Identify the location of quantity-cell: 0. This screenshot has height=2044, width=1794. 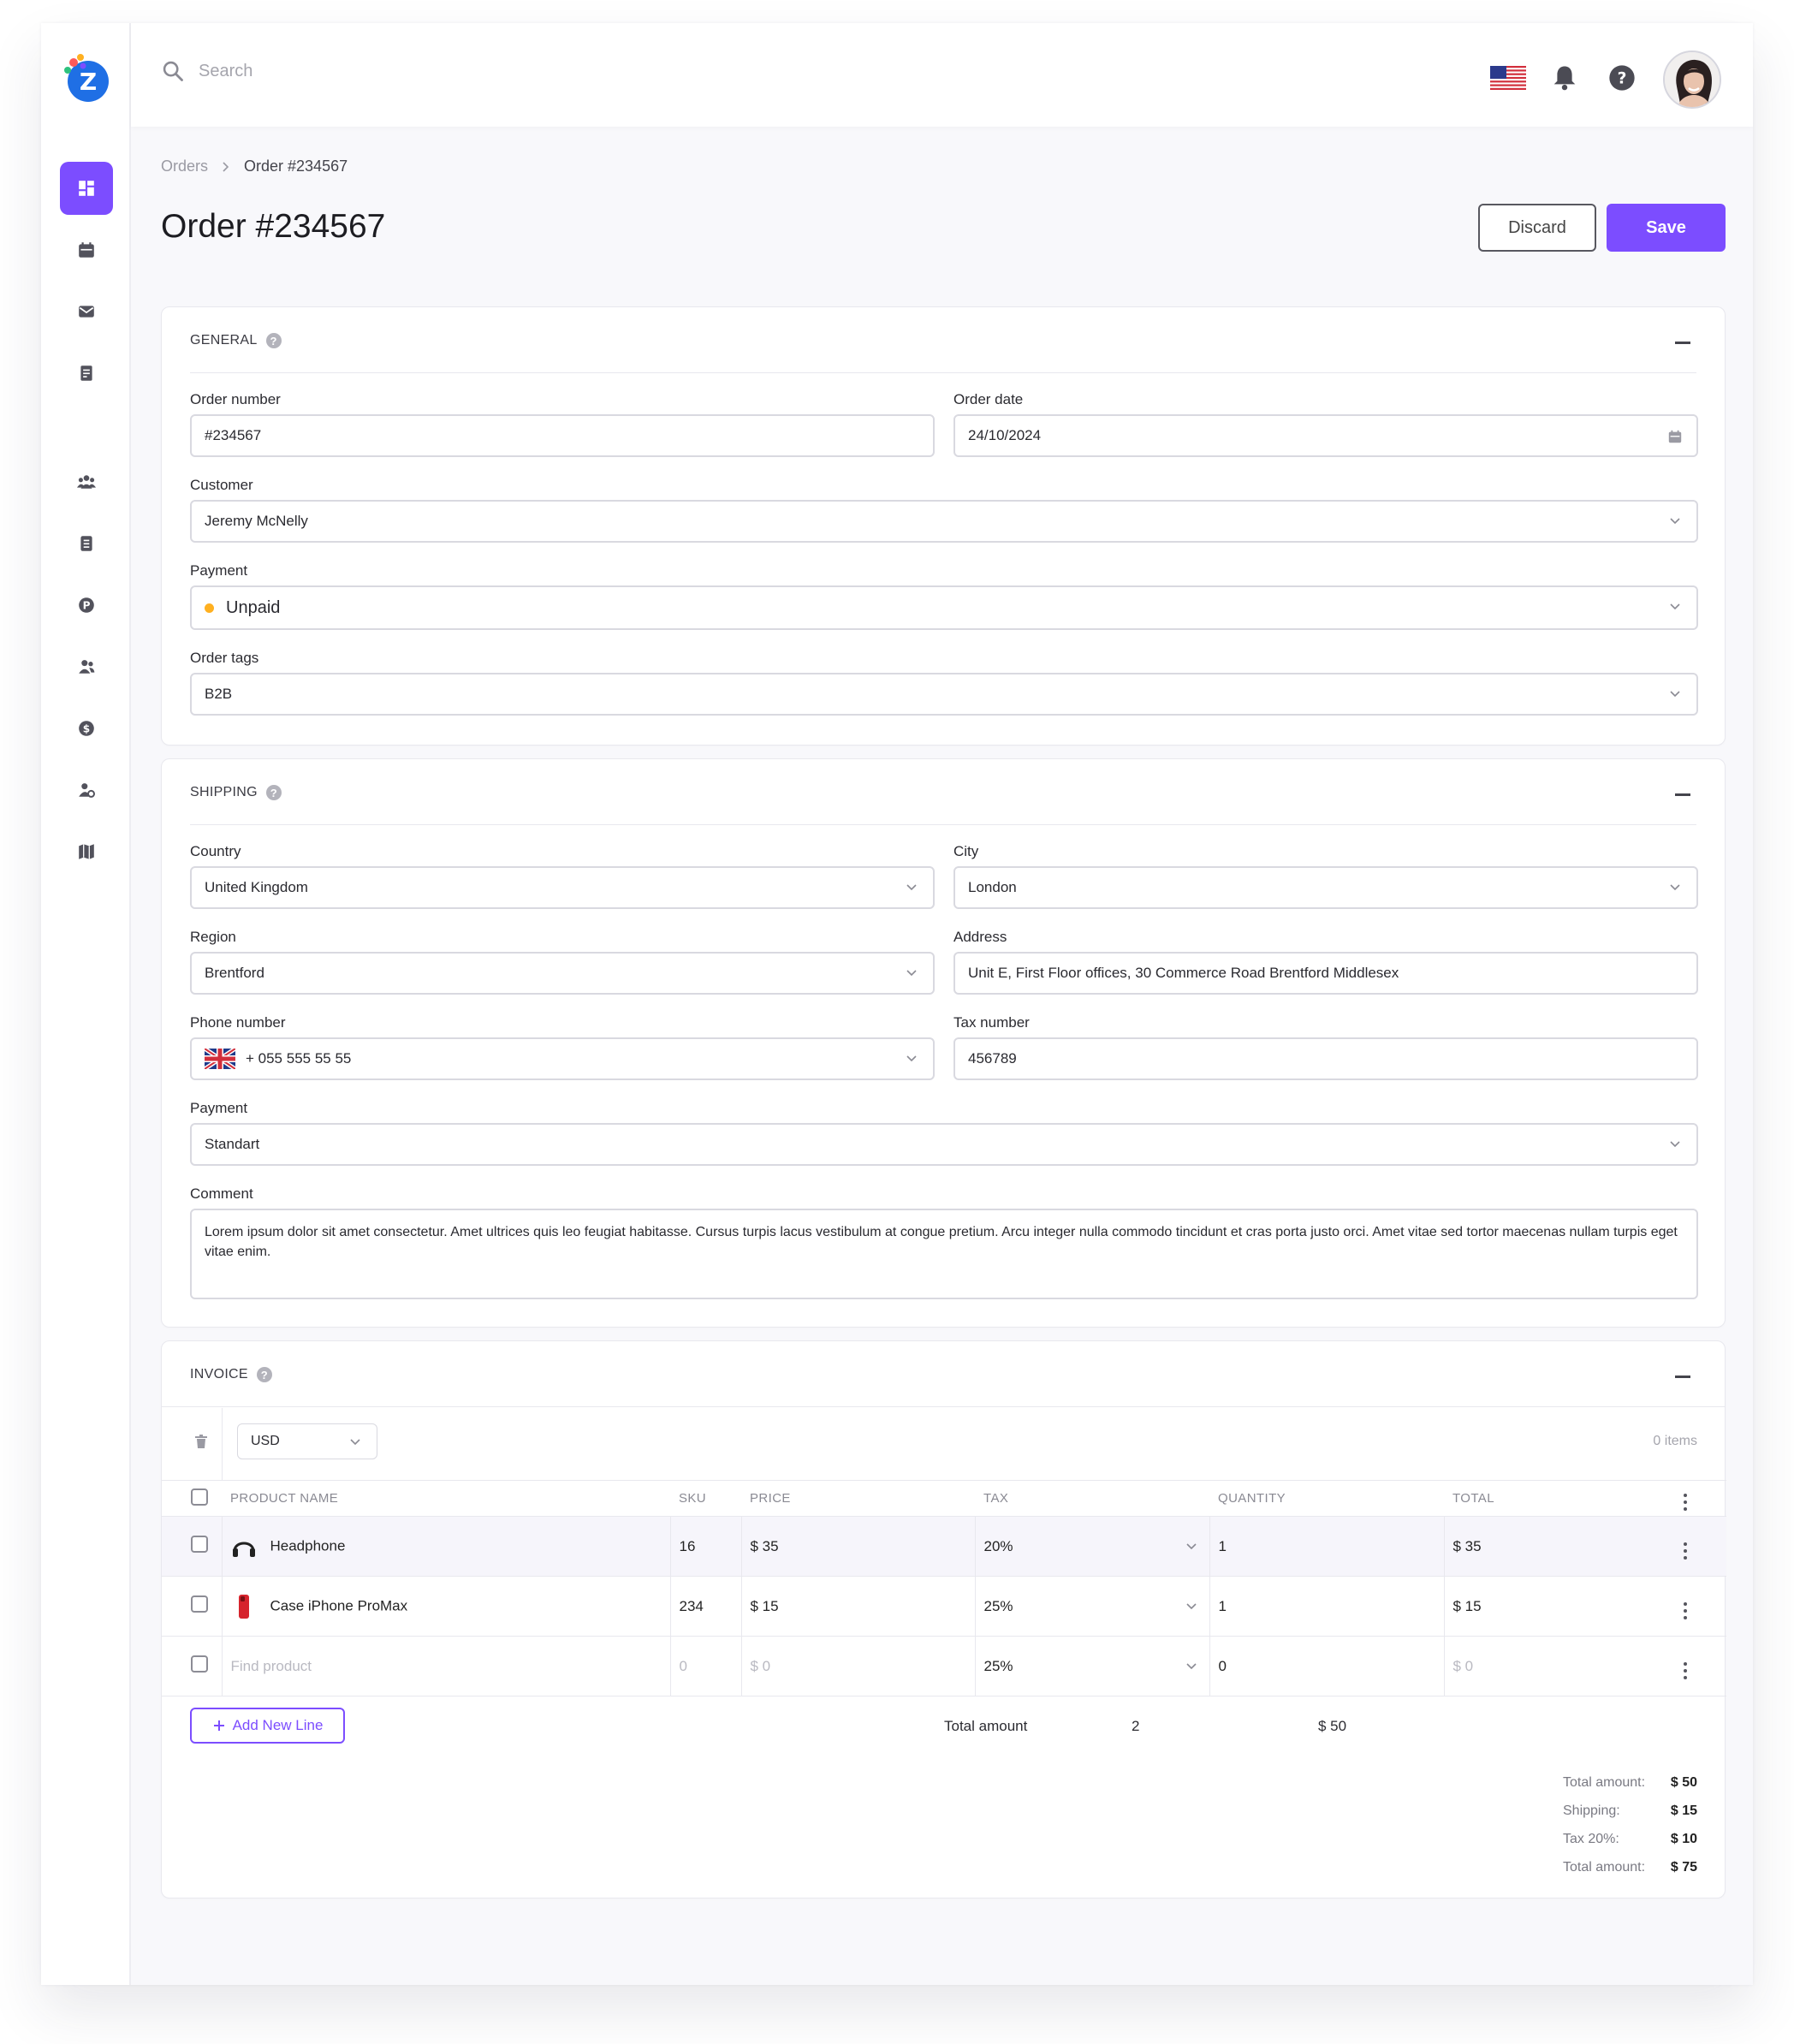
(1326, 1666).